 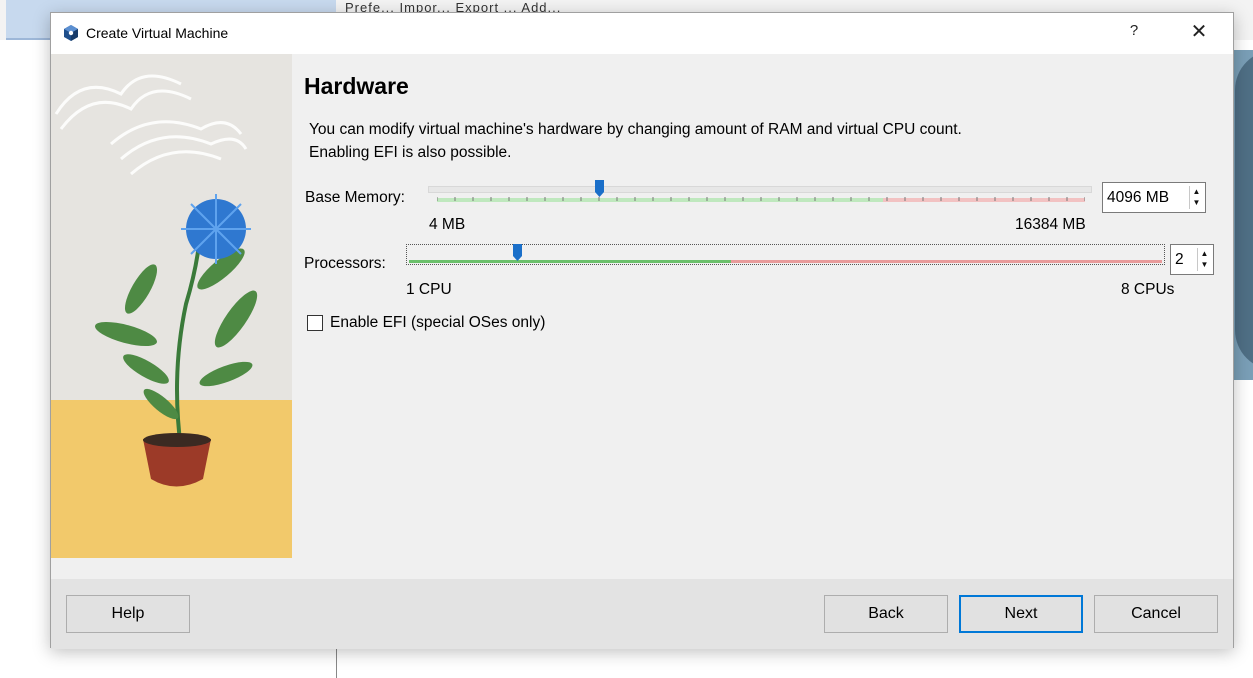 What do you see at coordinates (71, 33) in the screenshot?
I see `virtualbox-logo-icon` at bounding box center [71, 33].